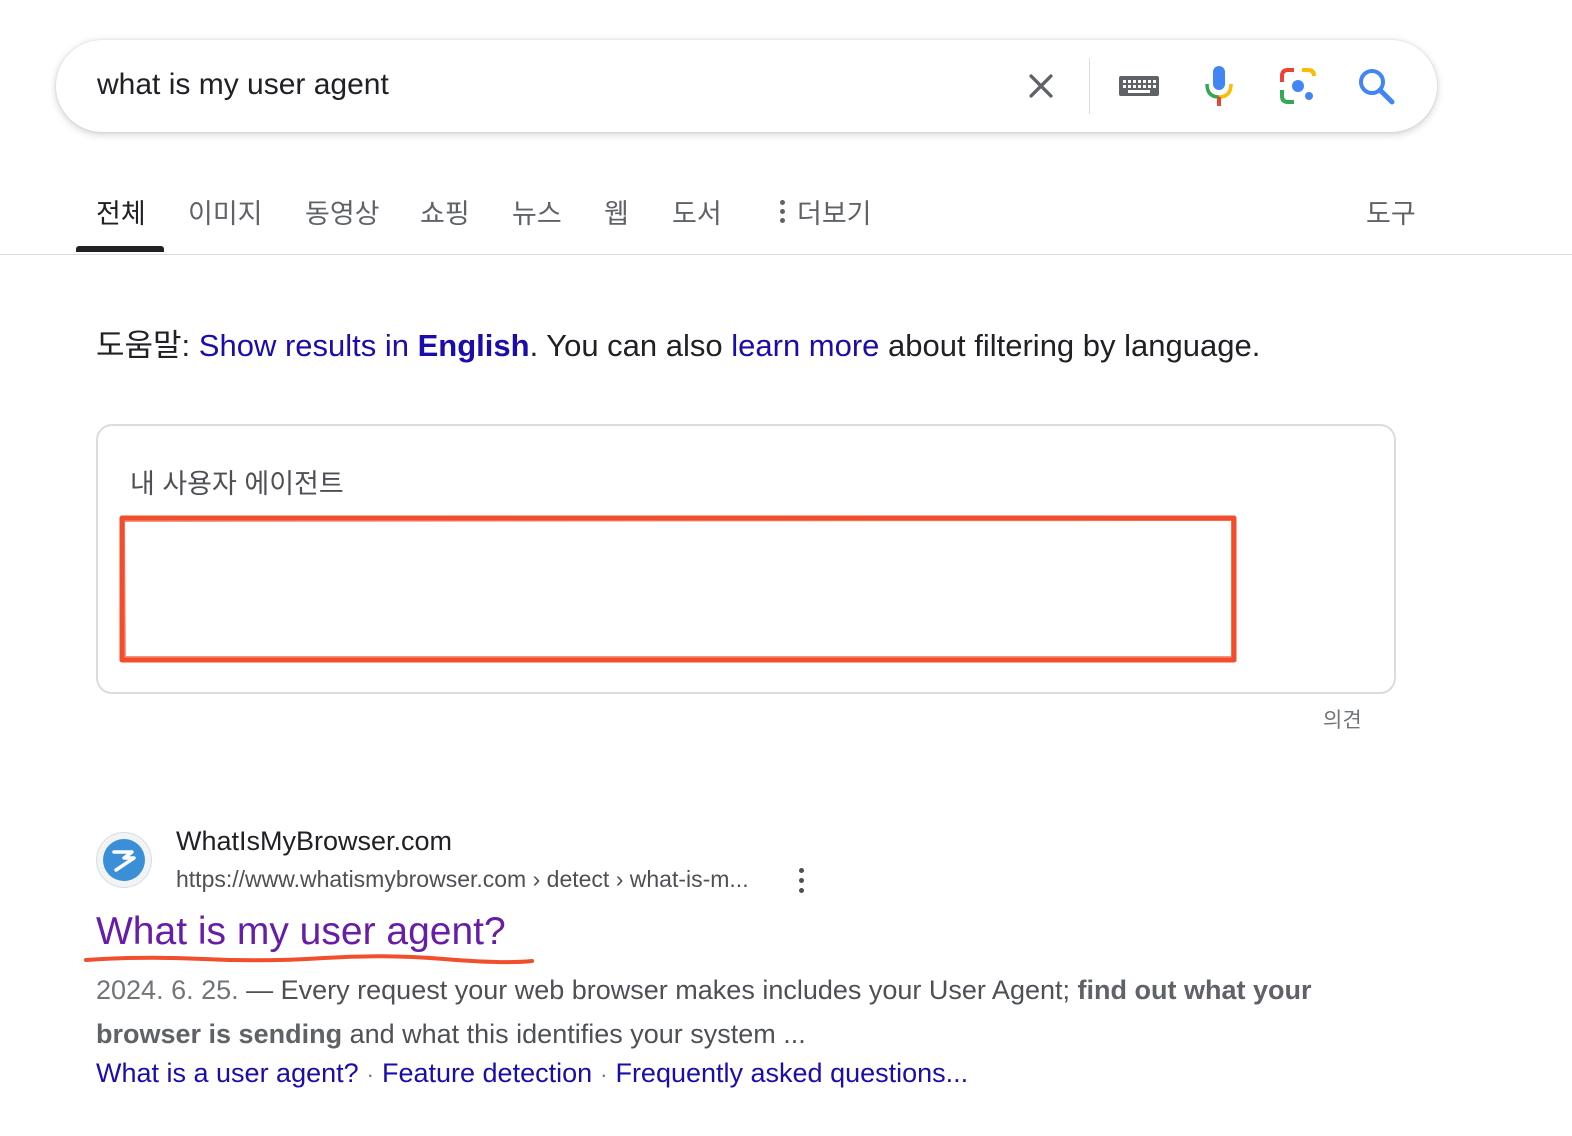  Describe the element at coordinates (473, 345) in the screenshot. I see `language-name: English` at that location.